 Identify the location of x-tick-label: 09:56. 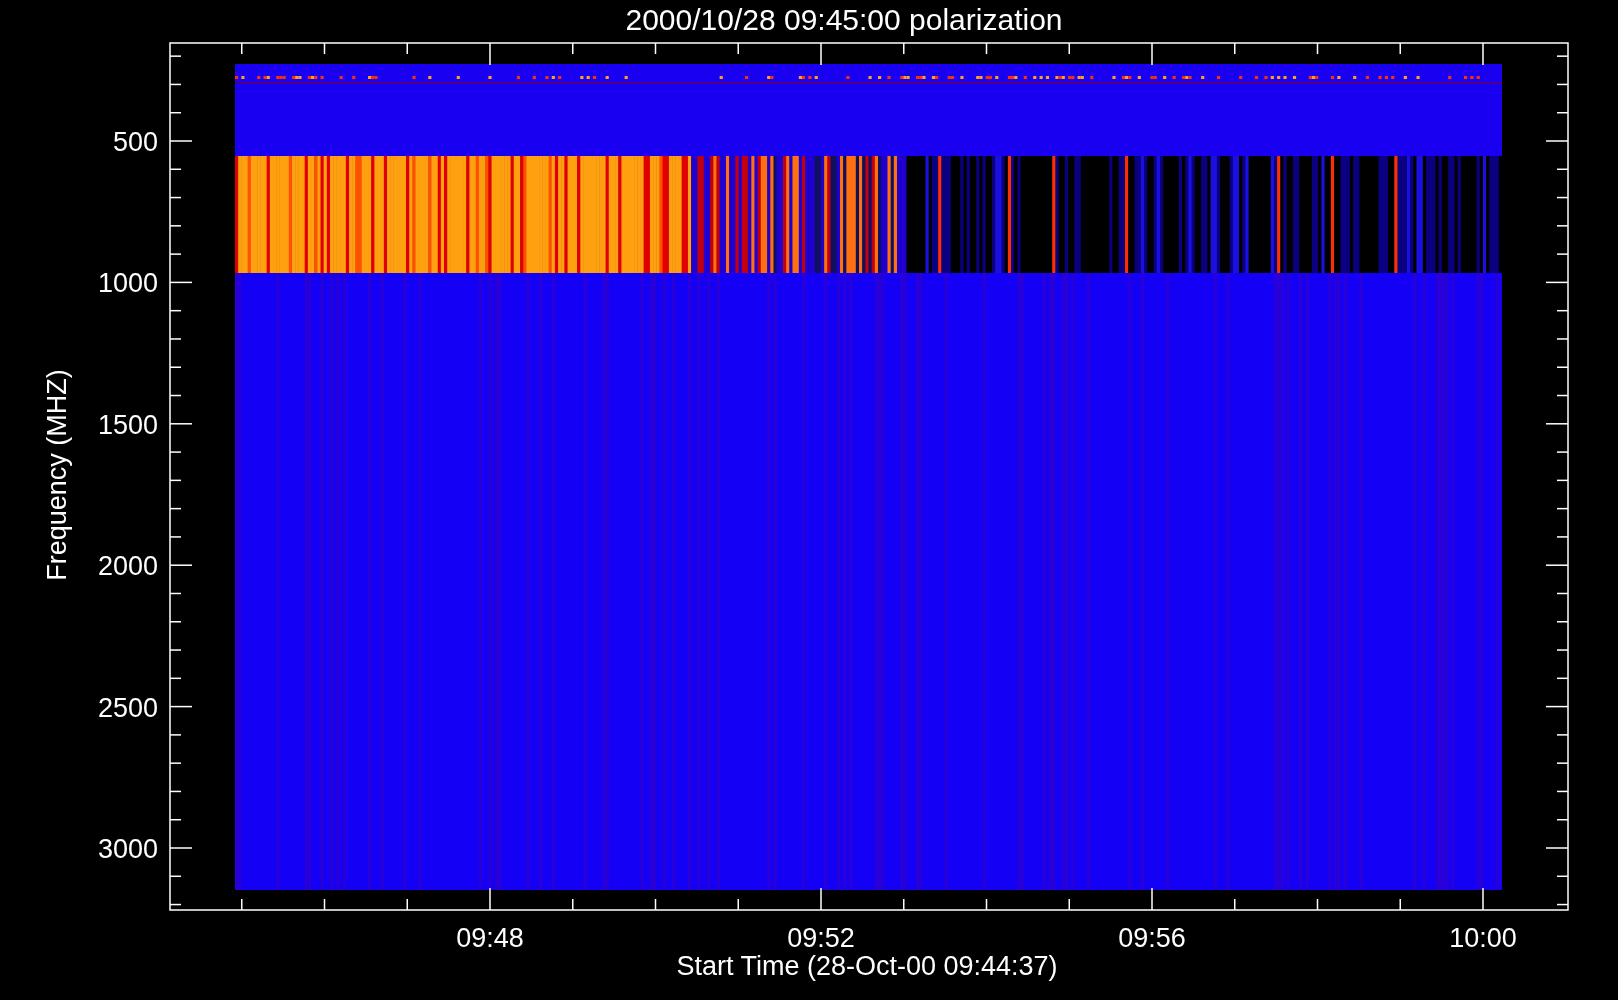
(1152, 938).